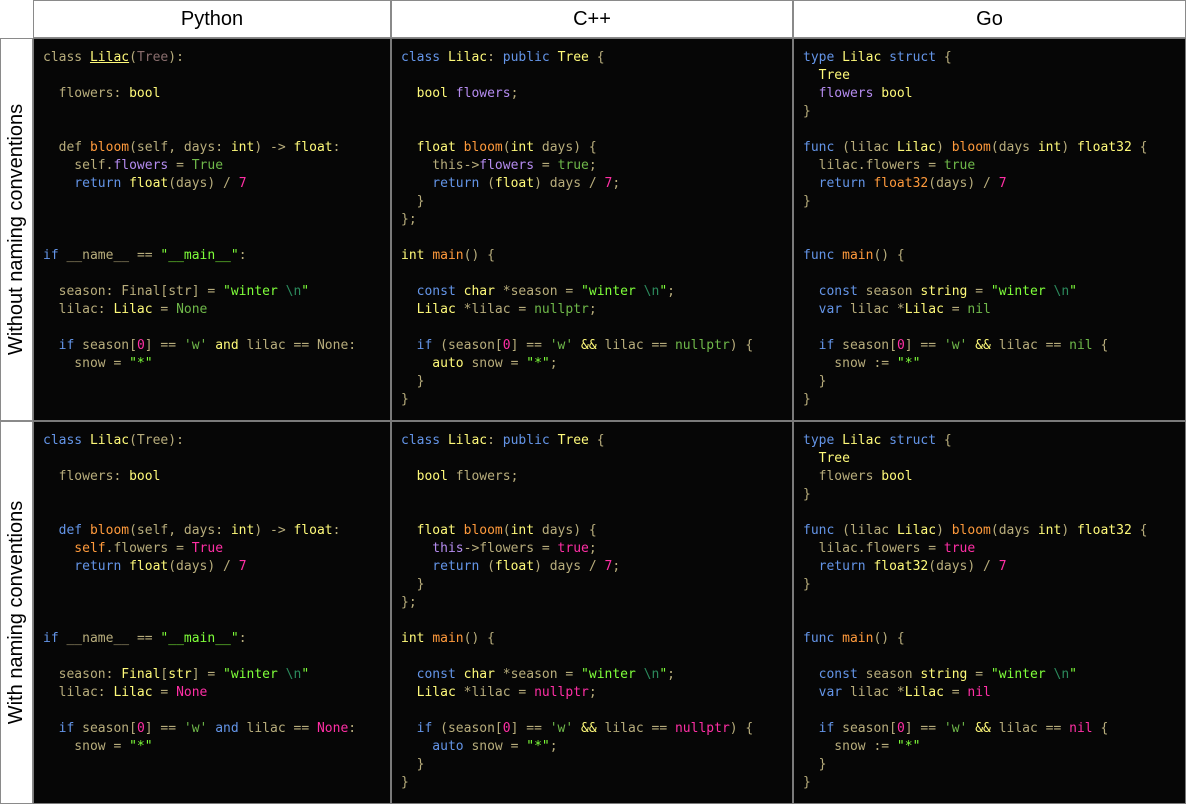  I want to click on code-line: self.flowers = True, so click(199, 549).